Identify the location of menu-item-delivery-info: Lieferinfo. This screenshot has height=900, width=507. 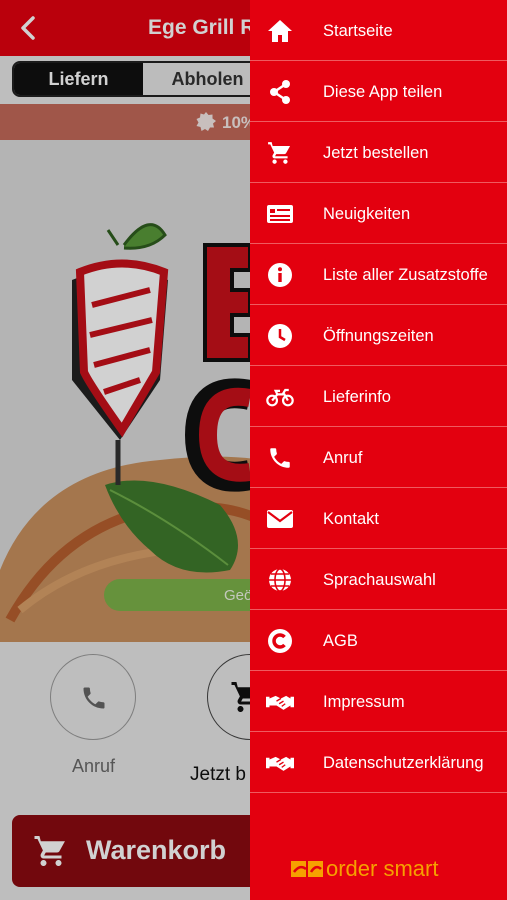
(378, 396).